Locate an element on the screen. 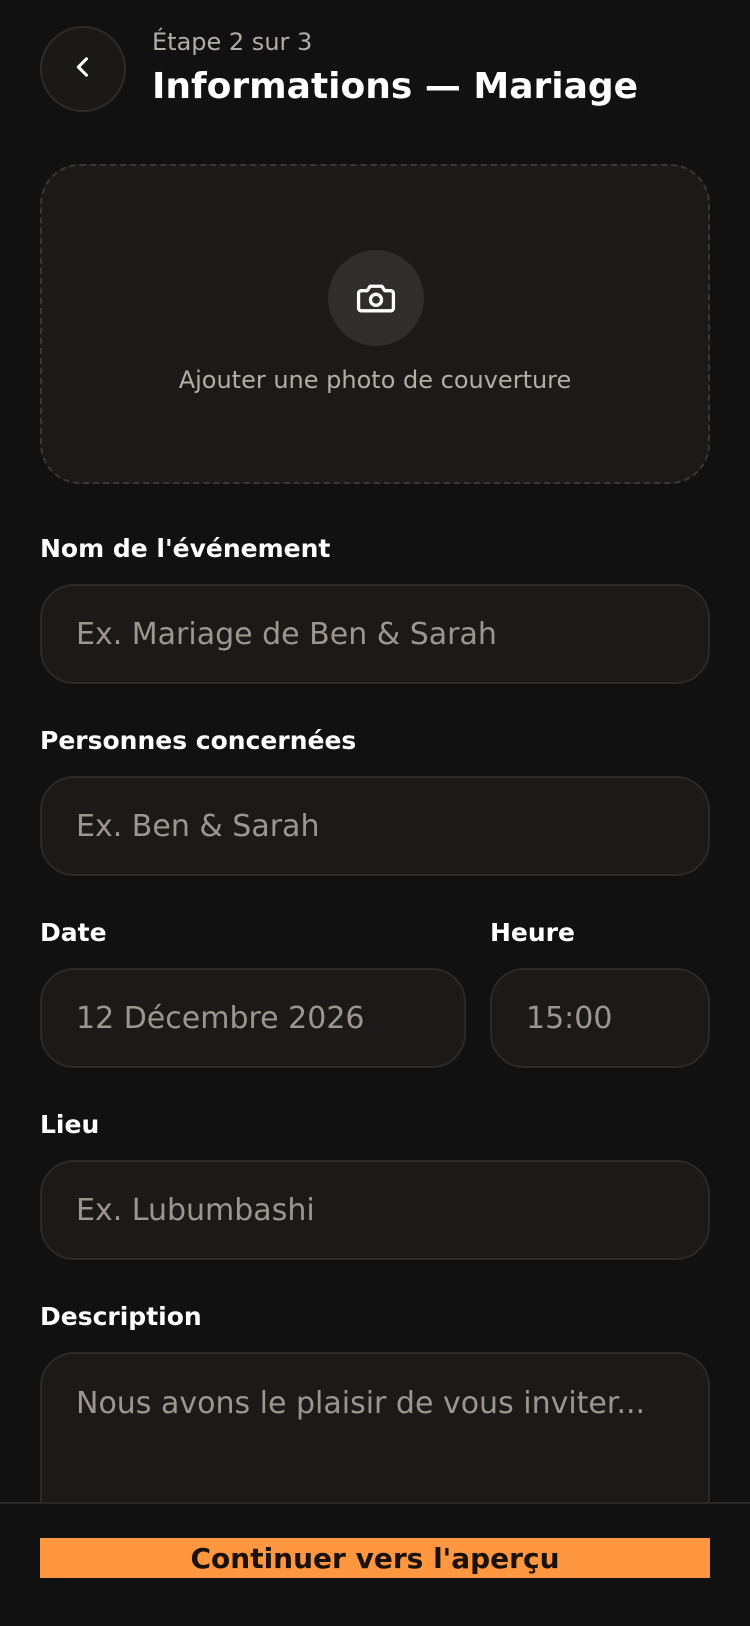  people-input: Ex. Ben & Sarah is located at coordinates (375, 826).